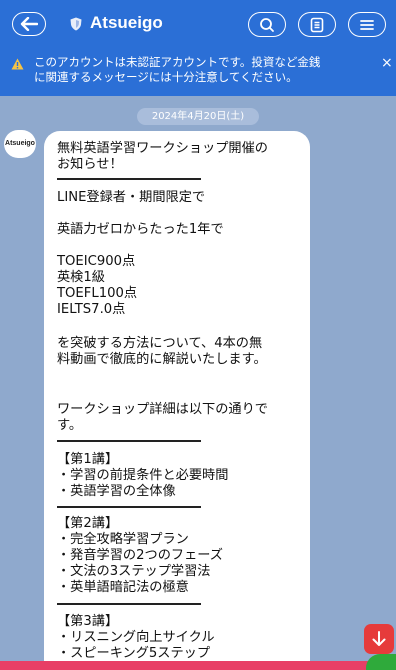 This screenshot has height=670, width=396. I want to click on chat-title: Atsueigo, so click(126, 22).